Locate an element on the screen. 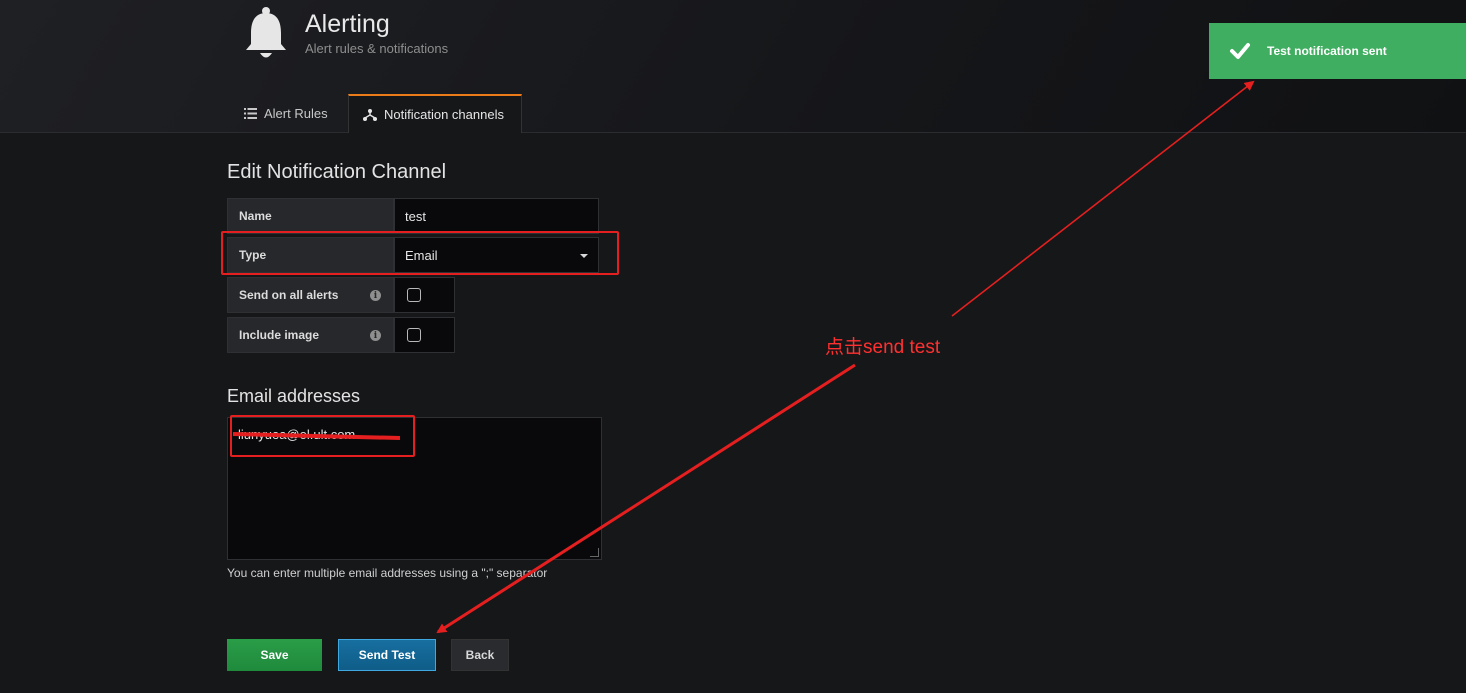 This screenshot has width=1466, height=693. tab-notification-channels: Notification channels is located at coordinates (435, 113).